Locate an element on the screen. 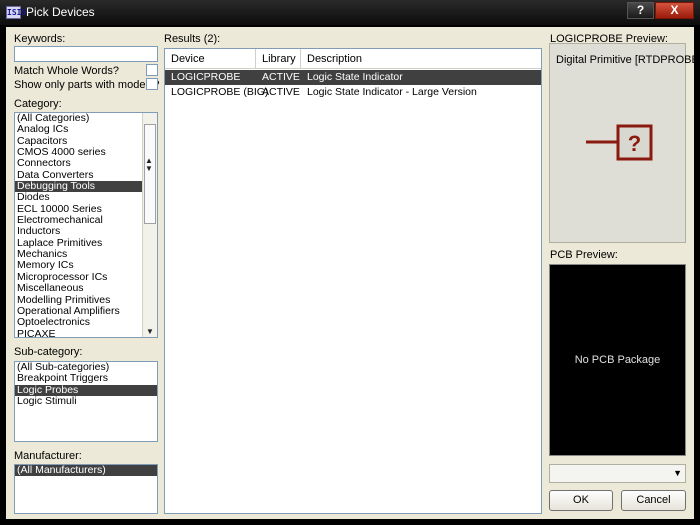 This screenshot has width=700, height=525. scroll-thumb is located at coordinates (150, 174).